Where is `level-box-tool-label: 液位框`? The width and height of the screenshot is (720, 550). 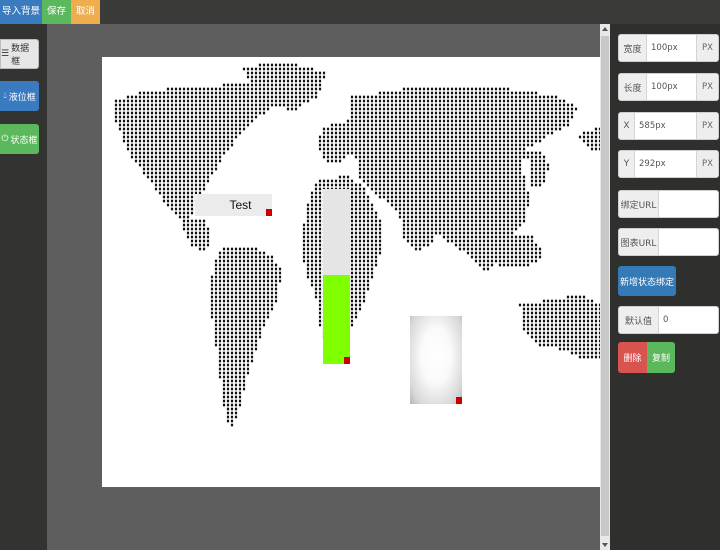 level-box-tool-label: 液位框 is located at coordinates (22, 97).